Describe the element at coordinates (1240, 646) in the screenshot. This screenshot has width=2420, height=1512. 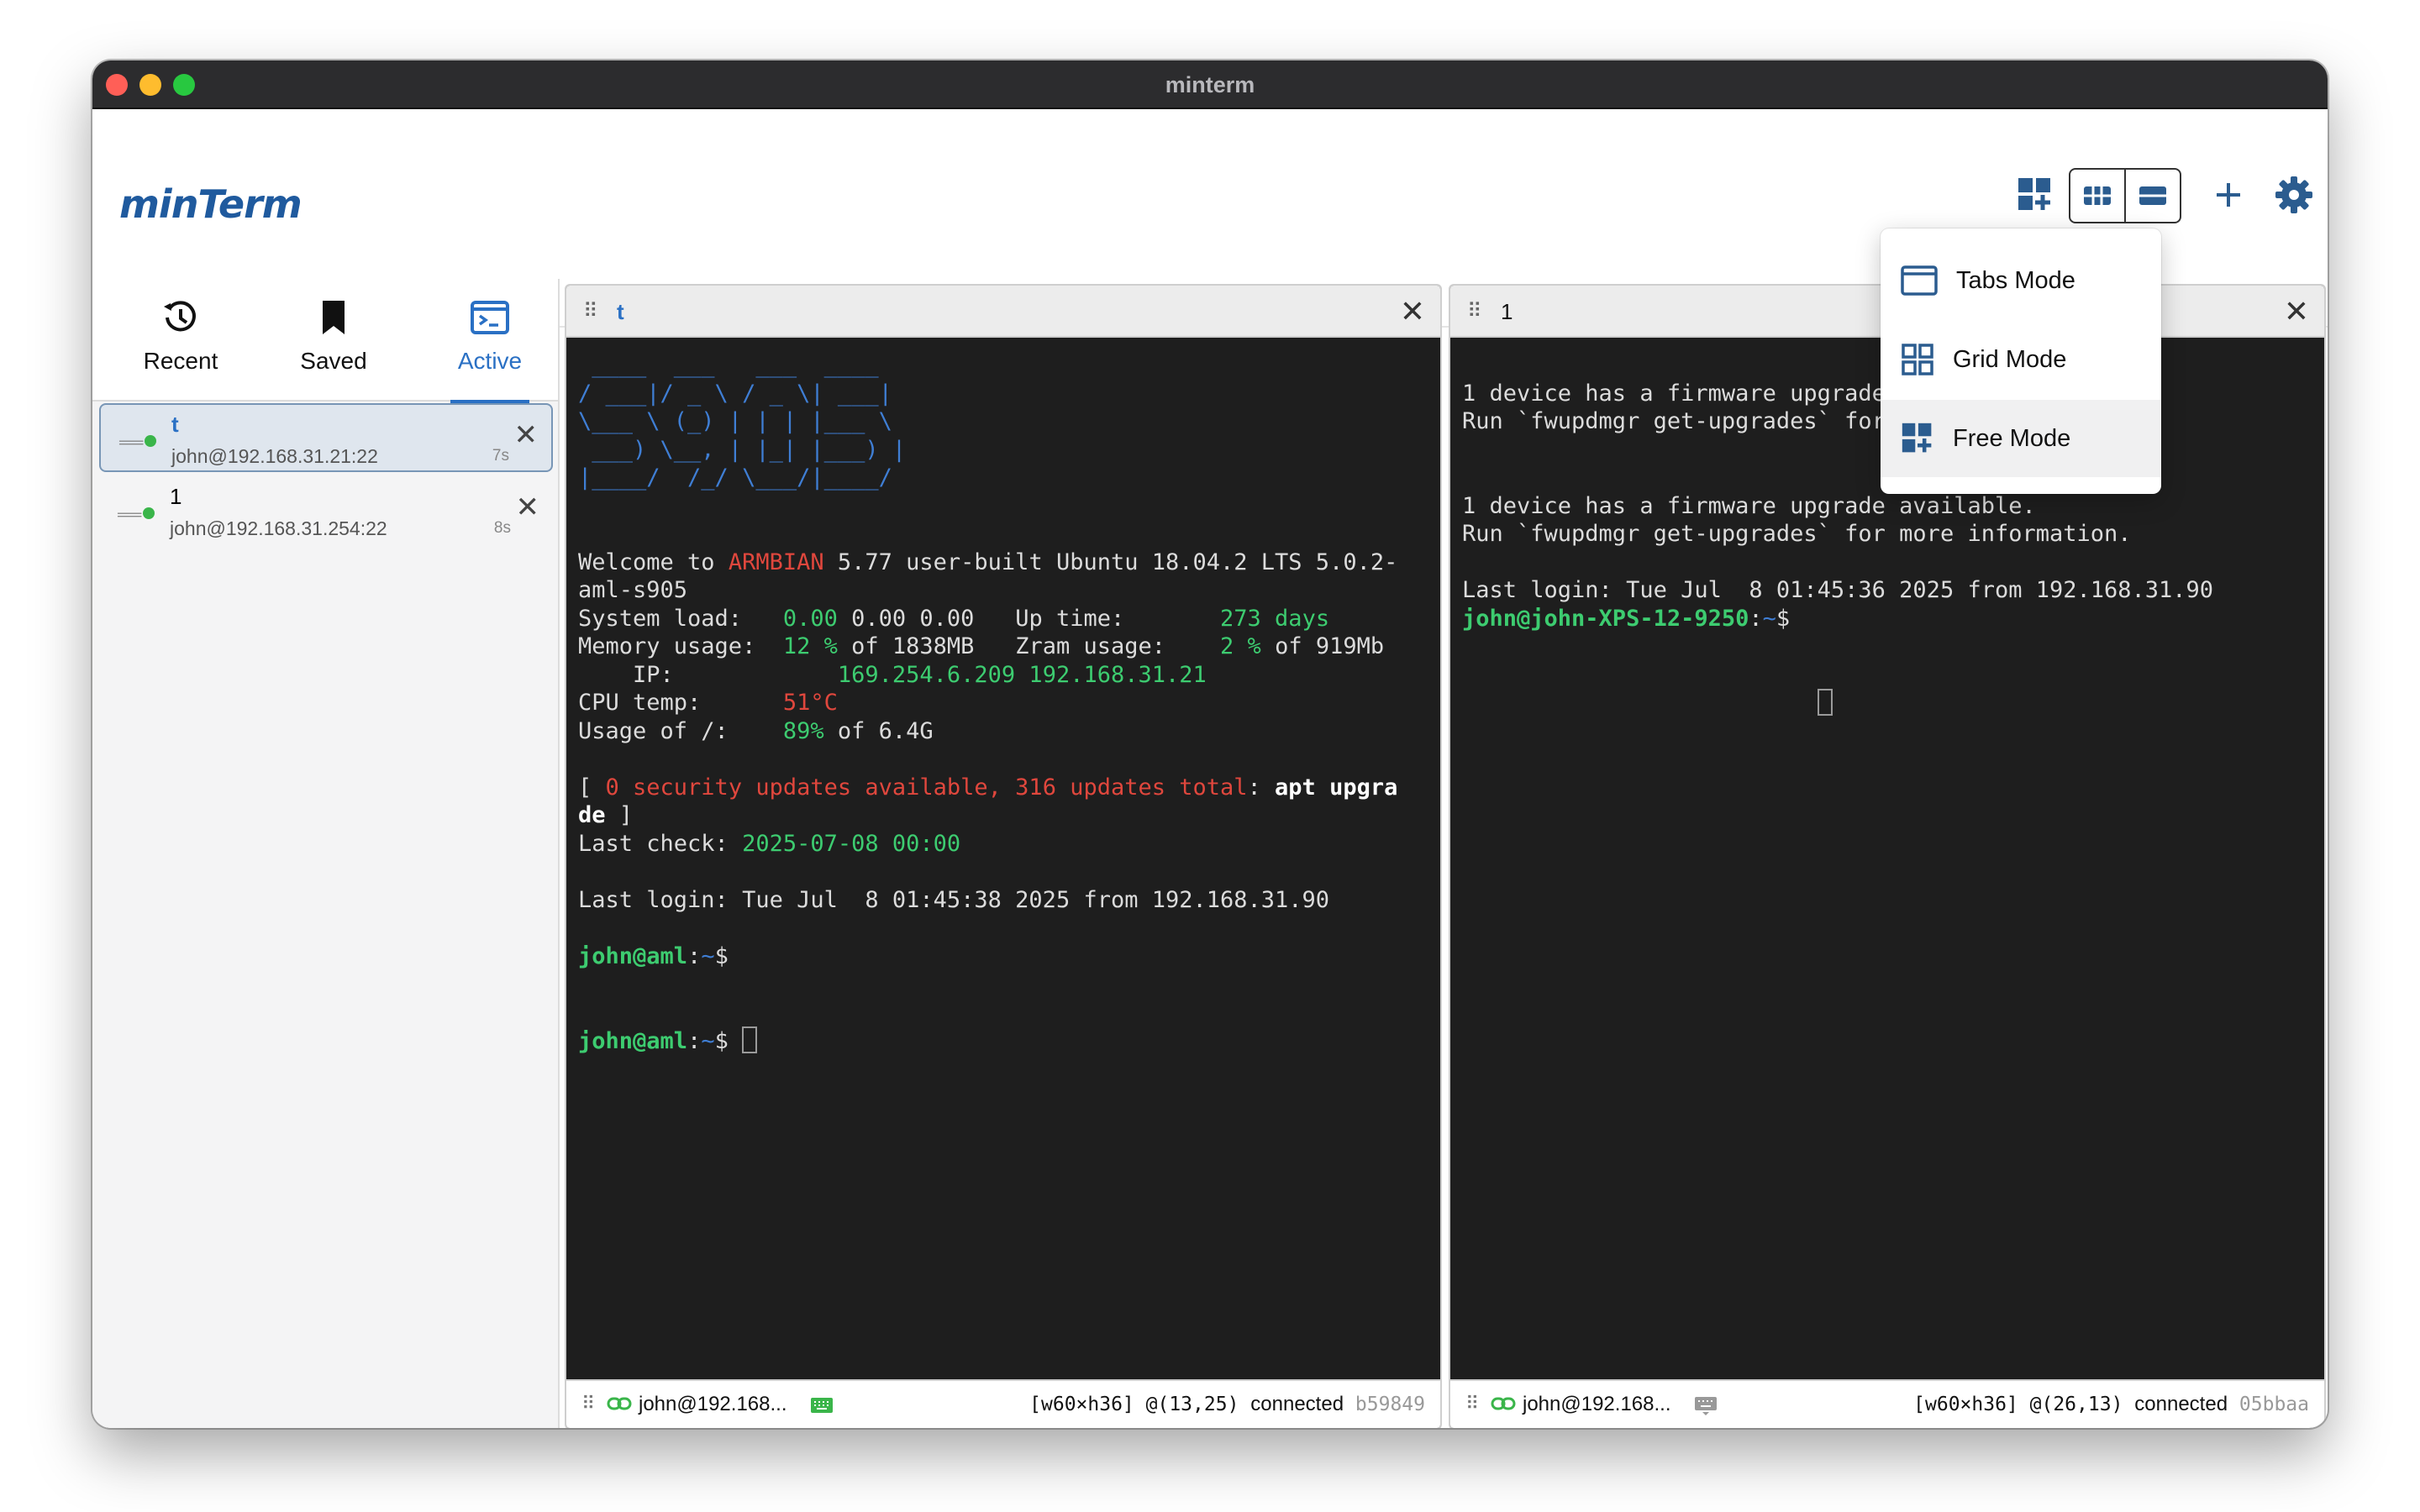
I see `zram-value: 2 %` at that location.